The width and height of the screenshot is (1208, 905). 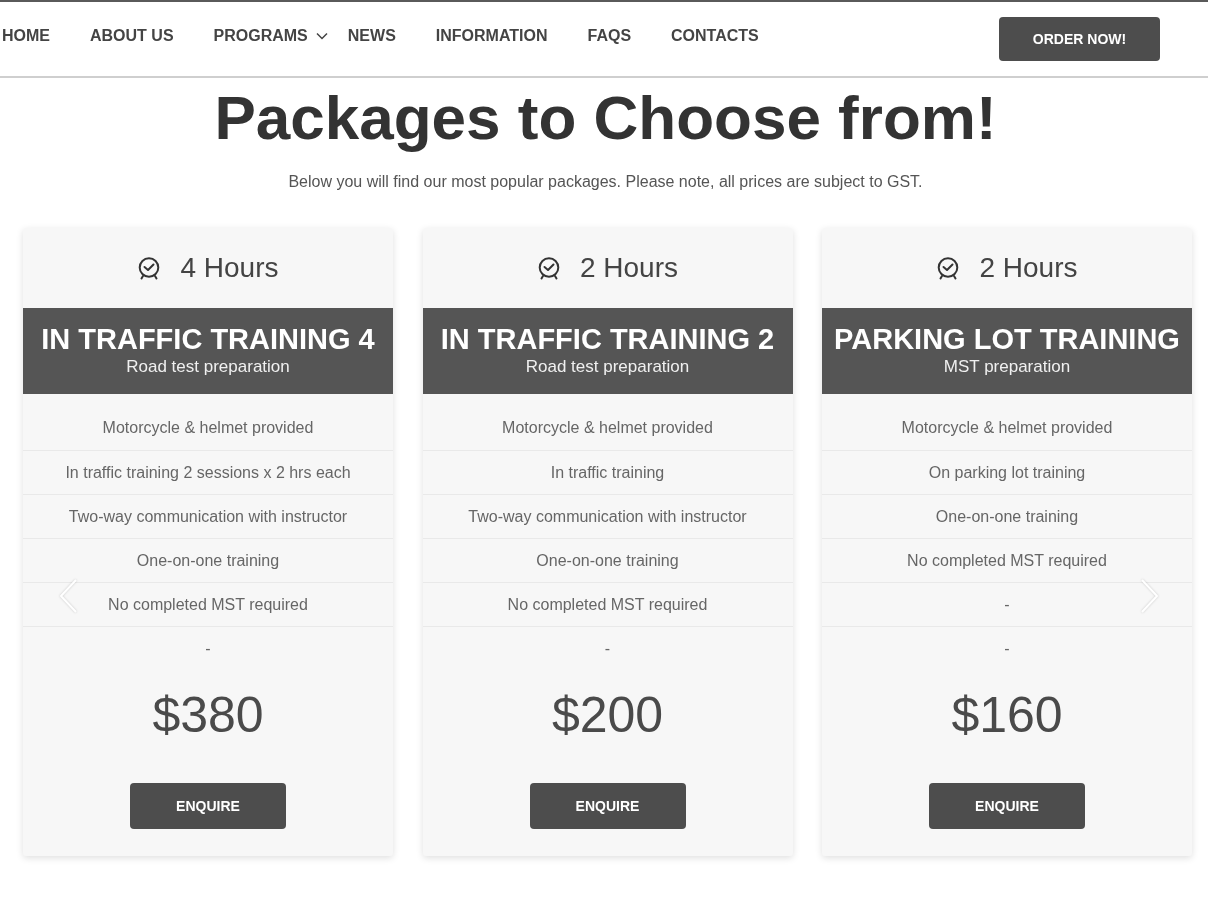 What do you see at coordinates (208, 339) in the screenshot?
I see `package-title: IN TRAFFIC TRAINING 4` at bounding box center [208, 339].